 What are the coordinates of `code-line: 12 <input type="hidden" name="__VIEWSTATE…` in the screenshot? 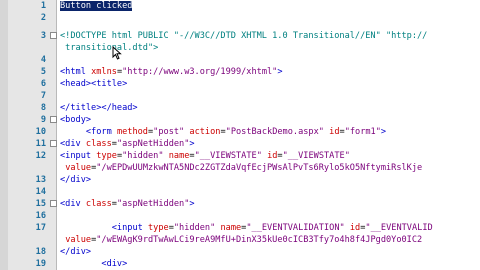 It's located at (240, 156).